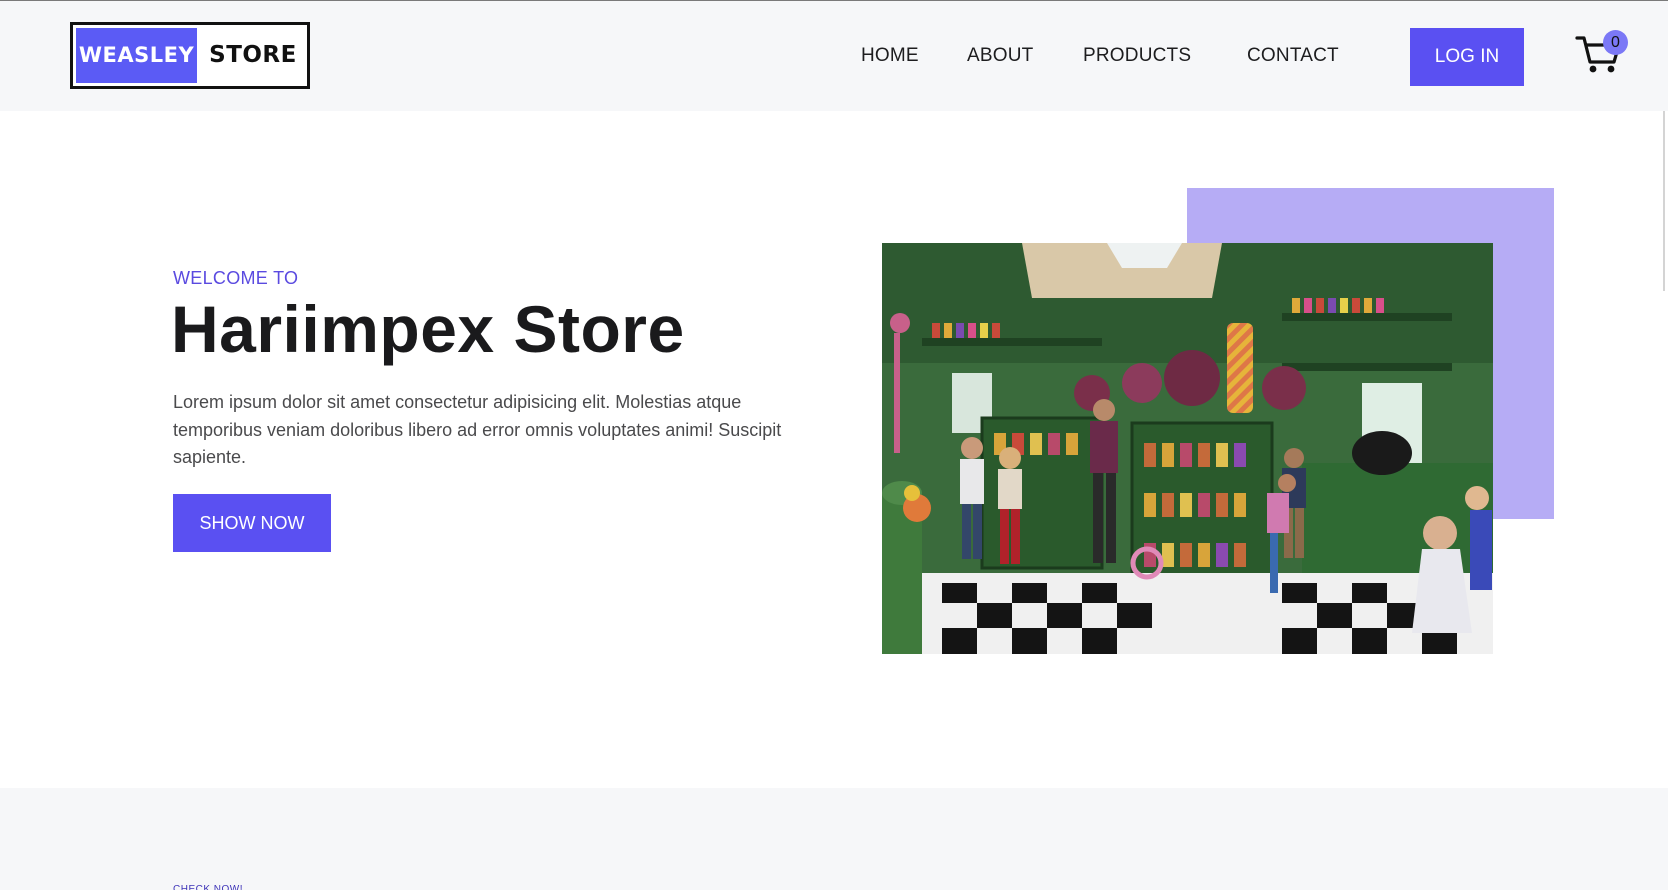 This screenshot has height=890, width=1668. What do you see at coordinates (252, 523) in the screenshot?
I see `show-now-button: SHOW NOW` at bounding box center [252, 523].